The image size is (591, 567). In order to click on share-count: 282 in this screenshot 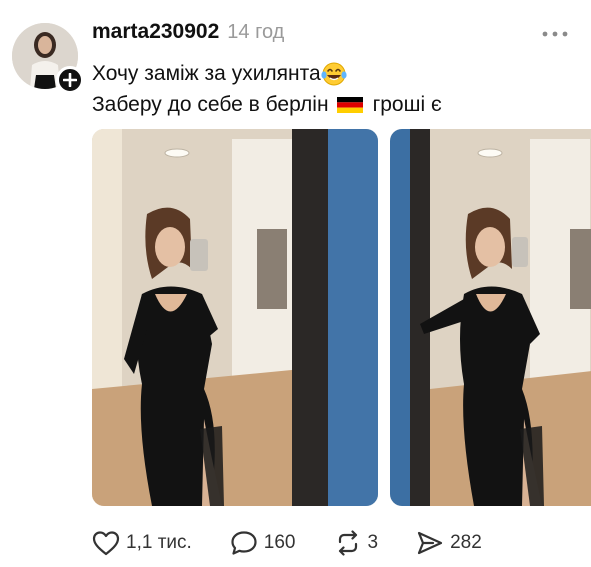, I will do `click(466, 542)`.